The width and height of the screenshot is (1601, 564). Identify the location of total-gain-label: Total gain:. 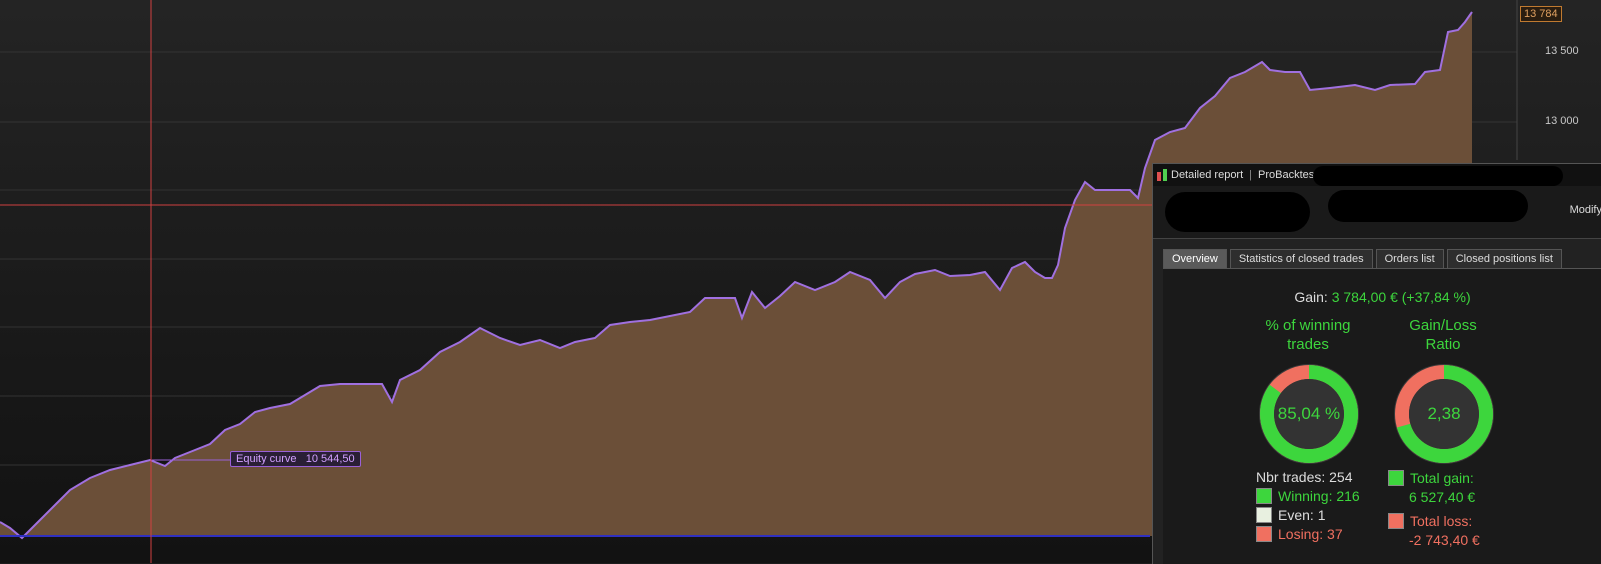
(1442, 478).